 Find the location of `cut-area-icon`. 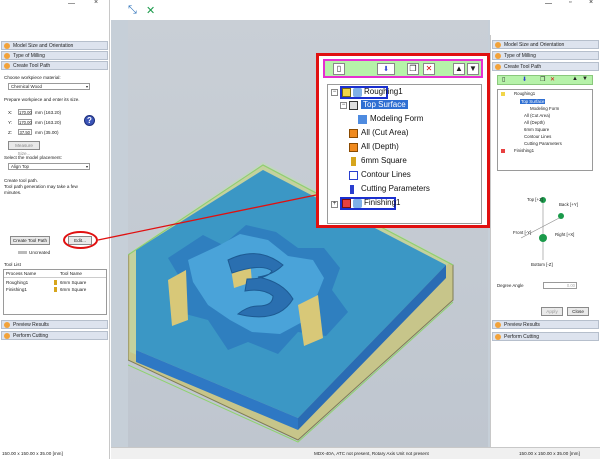

cut-area-icon is located at coordinates (353, 133).